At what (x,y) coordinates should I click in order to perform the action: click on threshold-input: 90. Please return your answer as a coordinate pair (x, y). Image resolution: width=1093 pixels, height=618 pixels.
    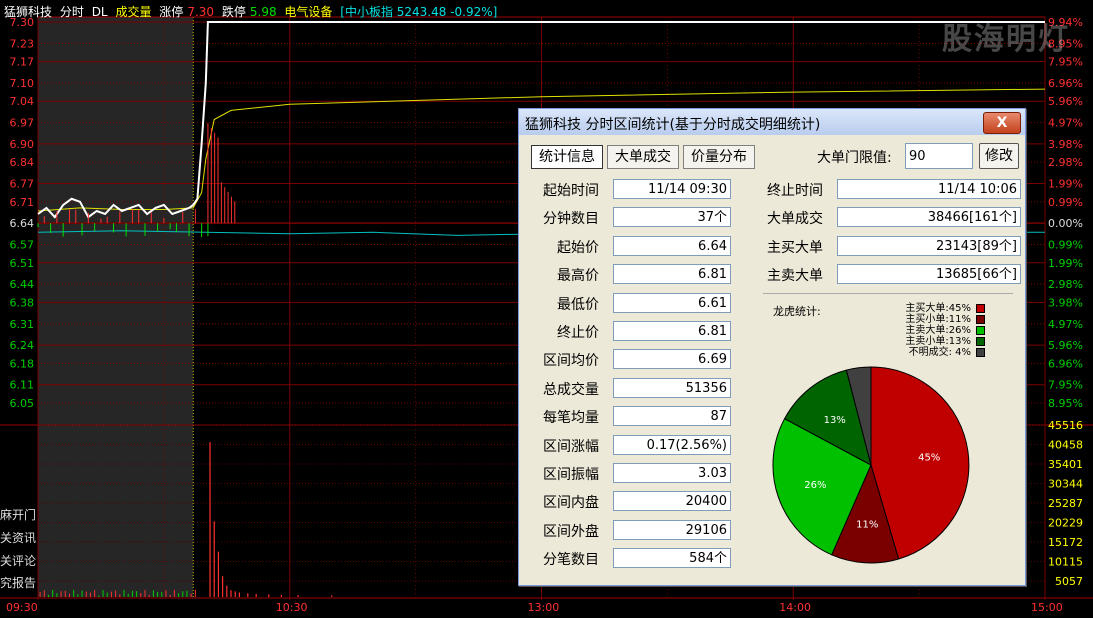
    Looking at the image, I should click on (939, 156).